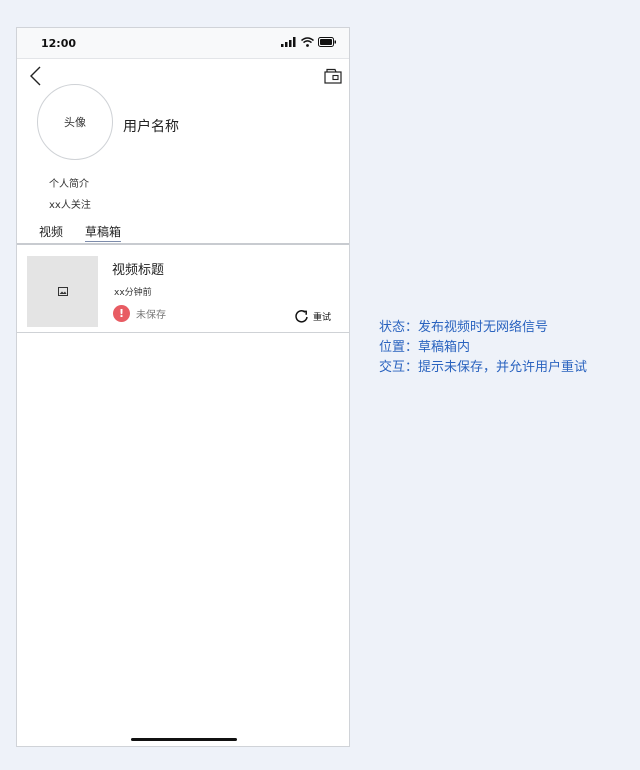  I want to click on annotation-location: 位置：草稿箱内, so click(425, 347).